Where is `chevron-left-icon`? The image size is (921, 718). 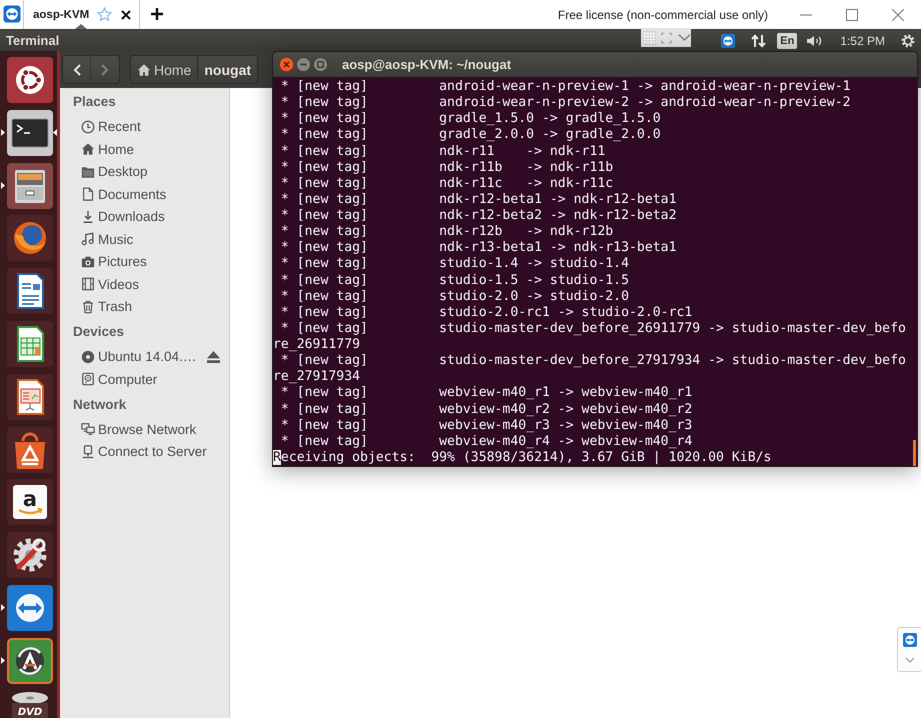
chevron-left-icon is located at coordinates (76, 70).